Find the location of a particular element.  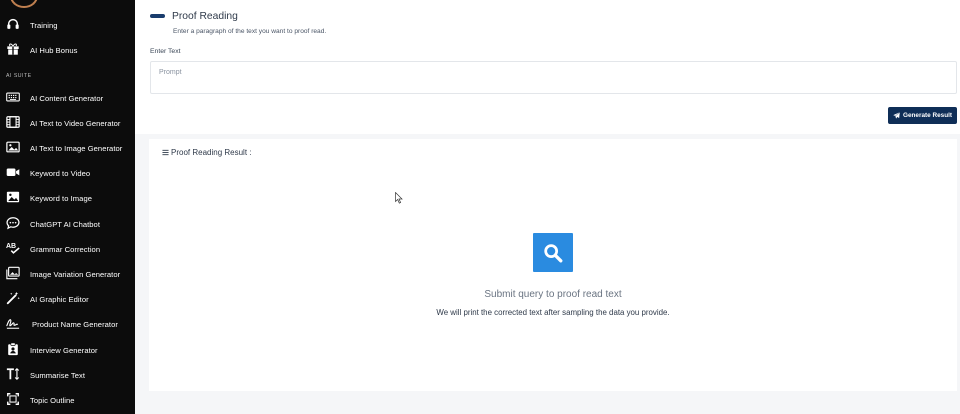

sidebar-item-image-variation: Image Variation Generator is located at coordinates (67, 274).